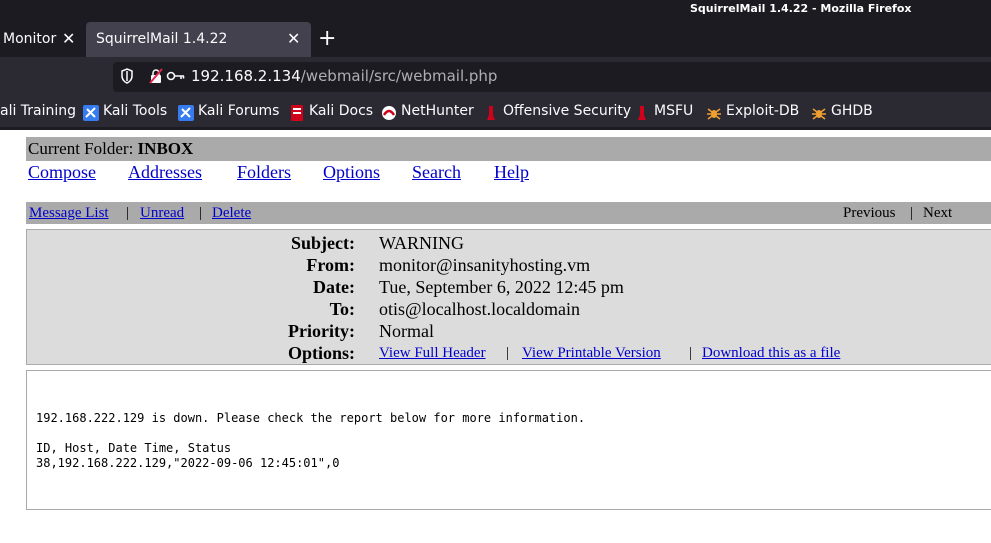 The image size is (991, 543). What do you see at coordinates (399, 76) in the screenshot?
I see `url-path: /webmail/src/webmail.php` at bounding box center [399, 76].